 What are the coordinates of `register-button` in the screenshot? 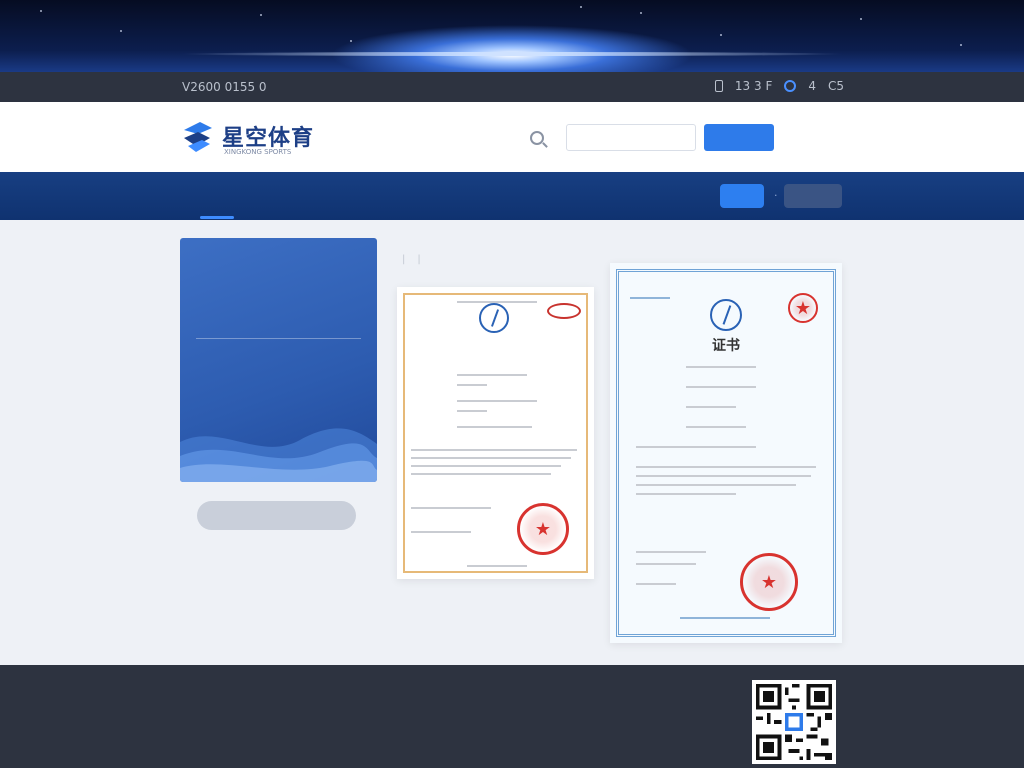 It's located at (813, 196).